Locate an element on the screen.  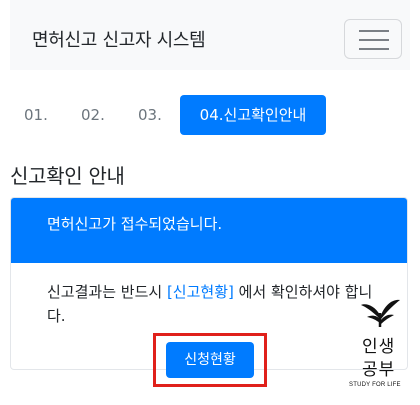
step-tabs: 01. 02. 03. 04.신고확인안내 is located at coordinates (210, 115).